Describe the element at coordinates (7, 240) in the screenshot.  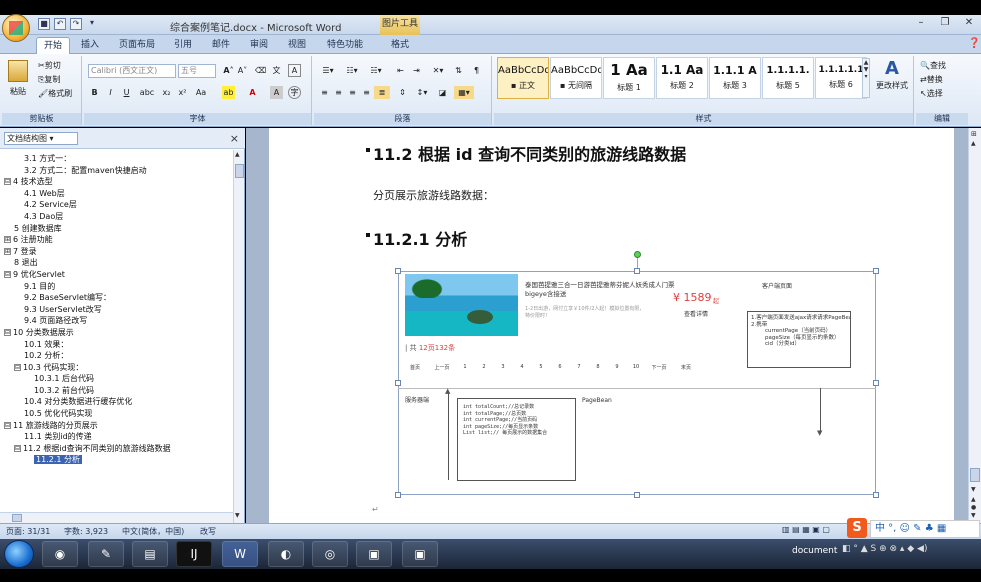
I see `expand-icon: ⊞` at that location.